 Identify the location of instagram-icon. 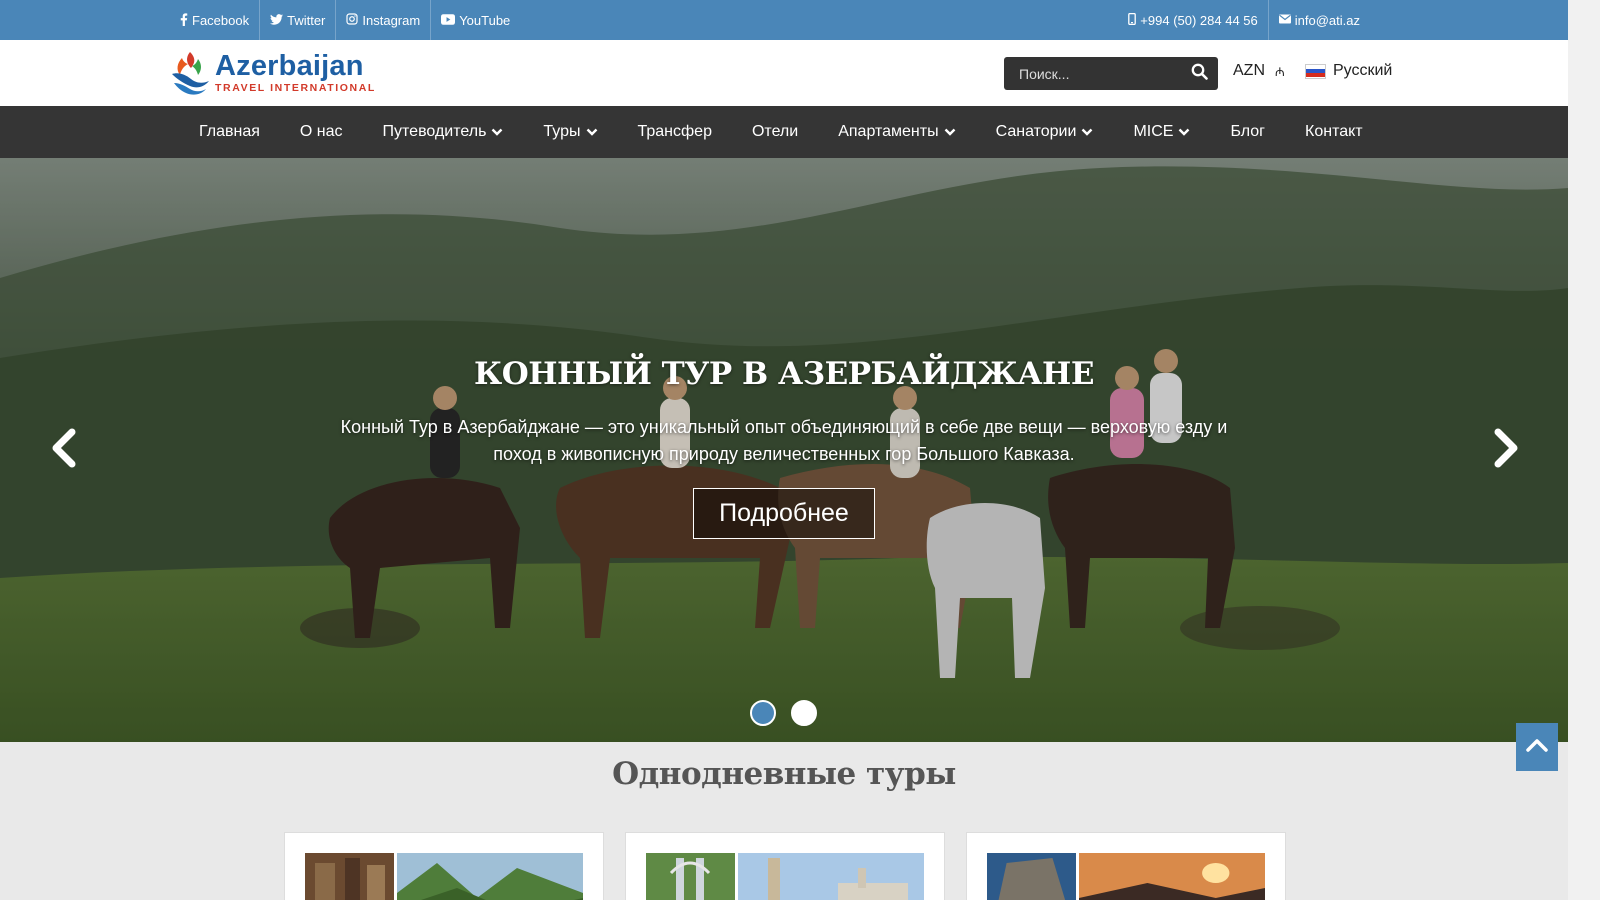
(352, 20).